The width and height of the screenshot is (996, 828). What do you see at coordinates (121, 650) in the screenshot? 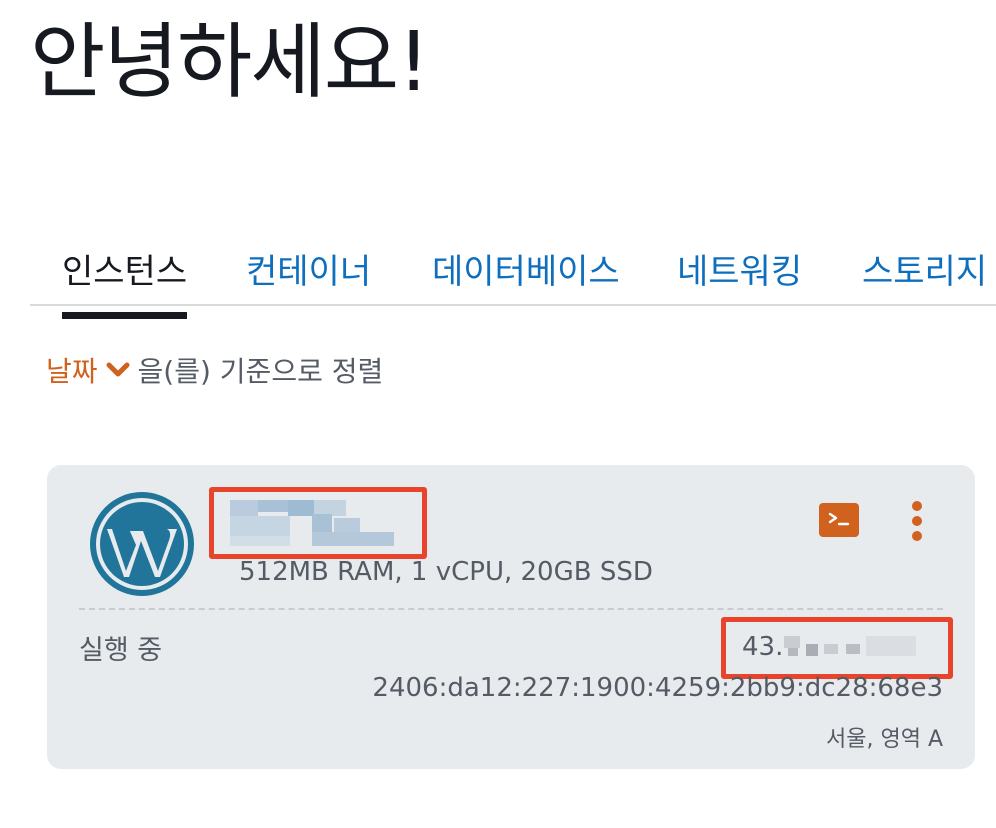
I see `status-badge: 실행 중` at bounding box center [121, 650].